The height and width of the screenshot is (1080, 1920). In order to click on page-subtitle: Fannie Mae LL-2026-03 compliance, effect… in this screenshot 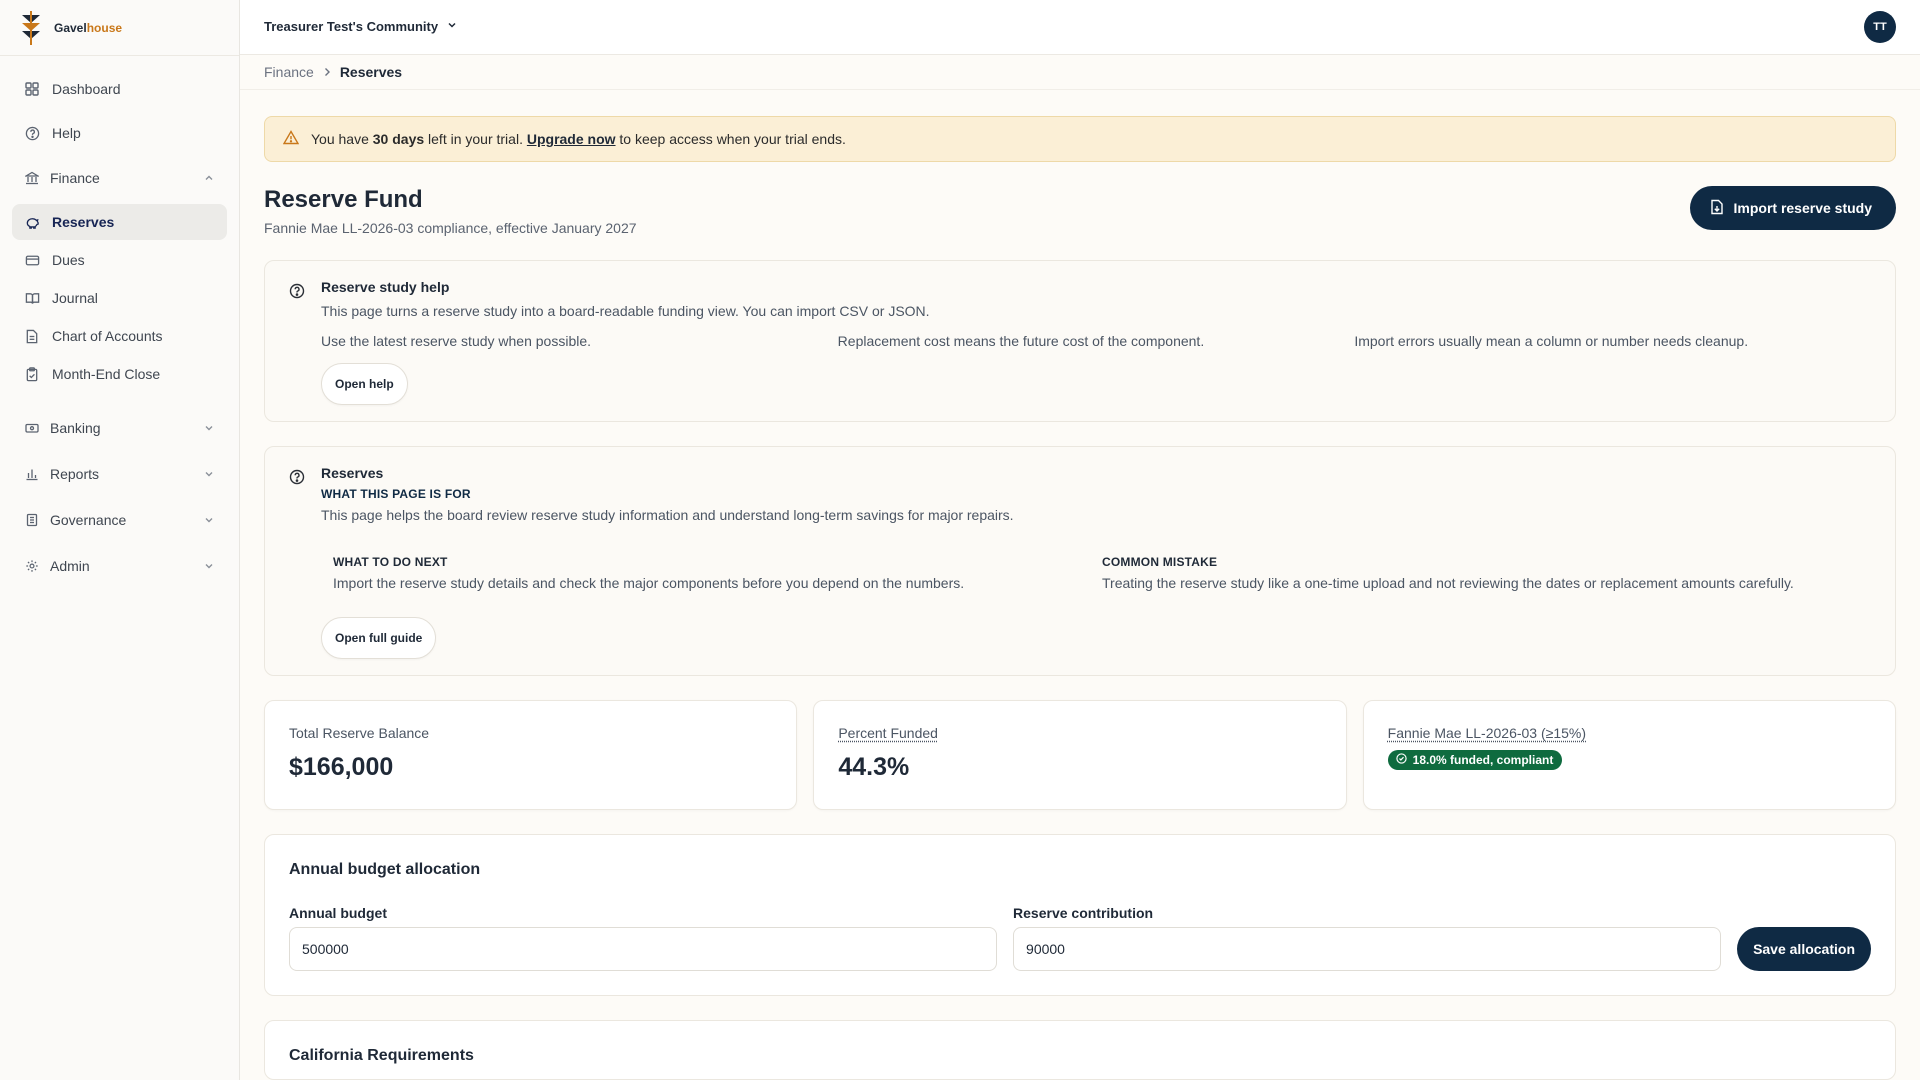, I will do `click(450, 228)`.